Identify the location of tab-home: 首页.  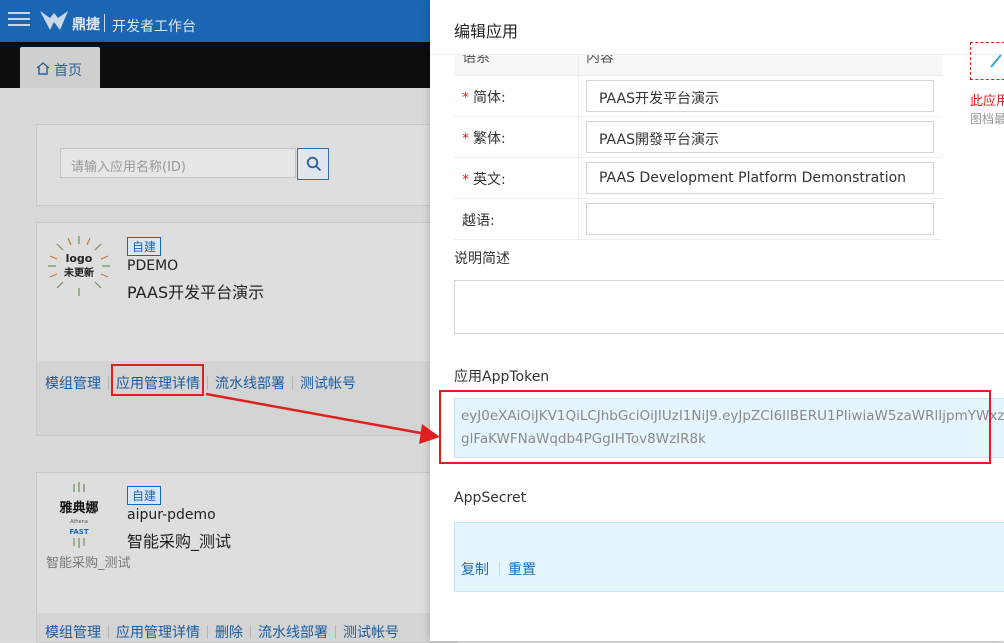
(60, 67).